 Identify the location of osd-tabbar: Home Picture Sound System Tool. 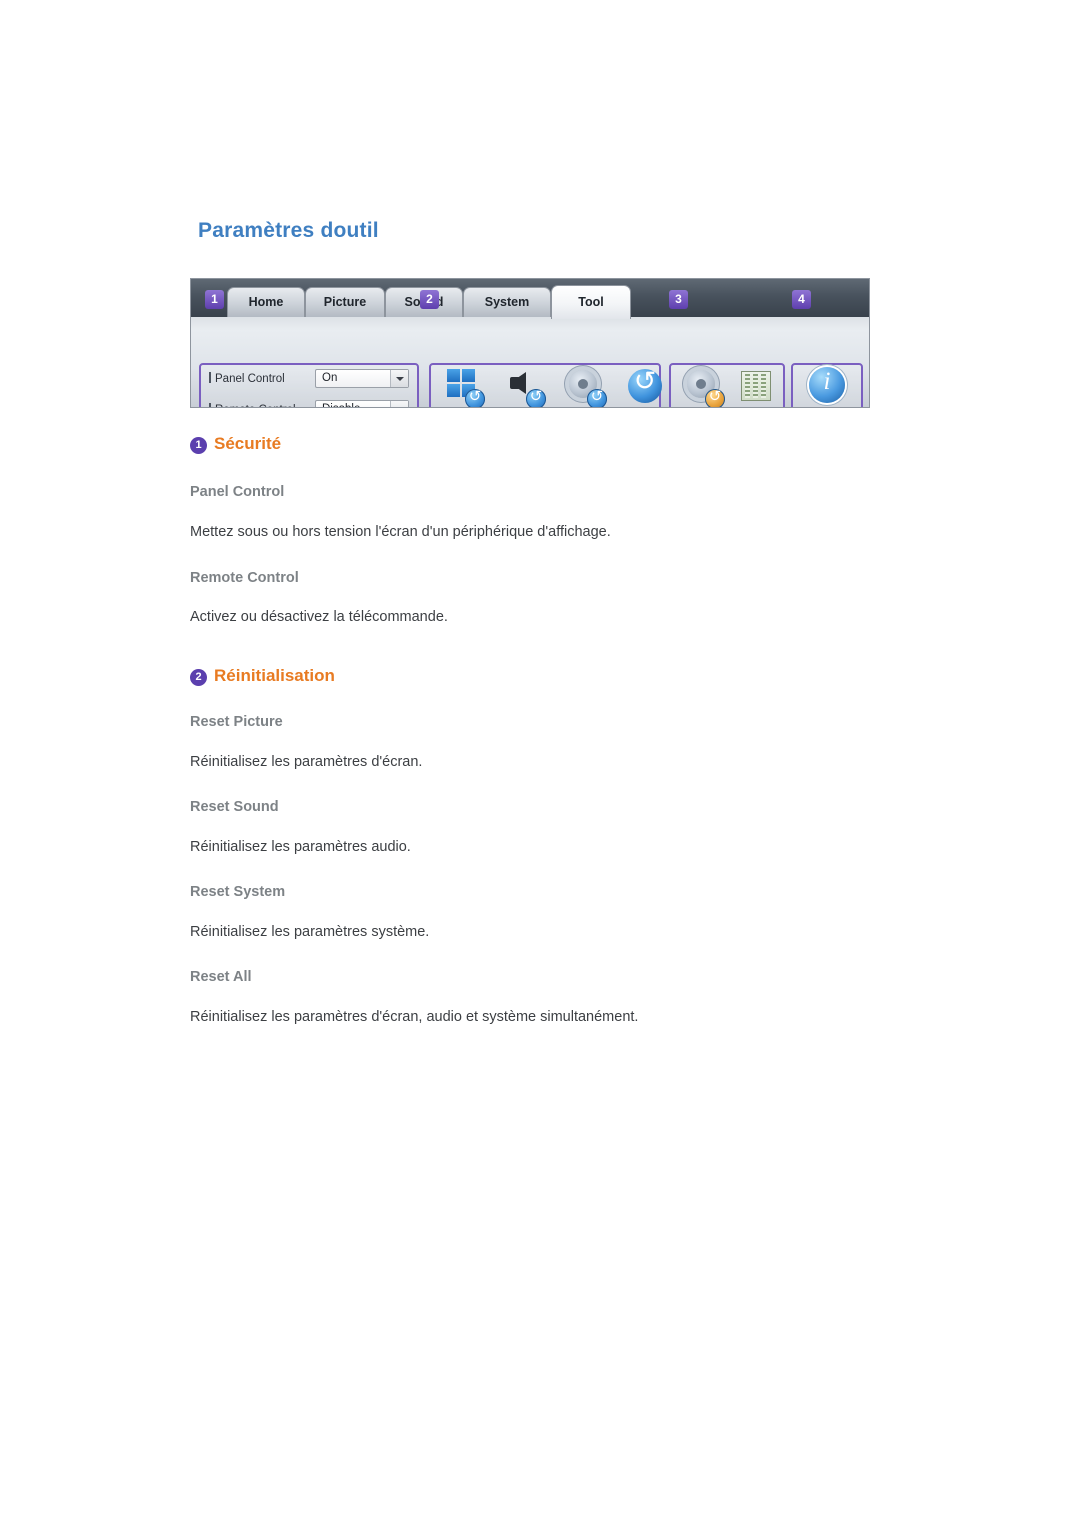
(530, 299).